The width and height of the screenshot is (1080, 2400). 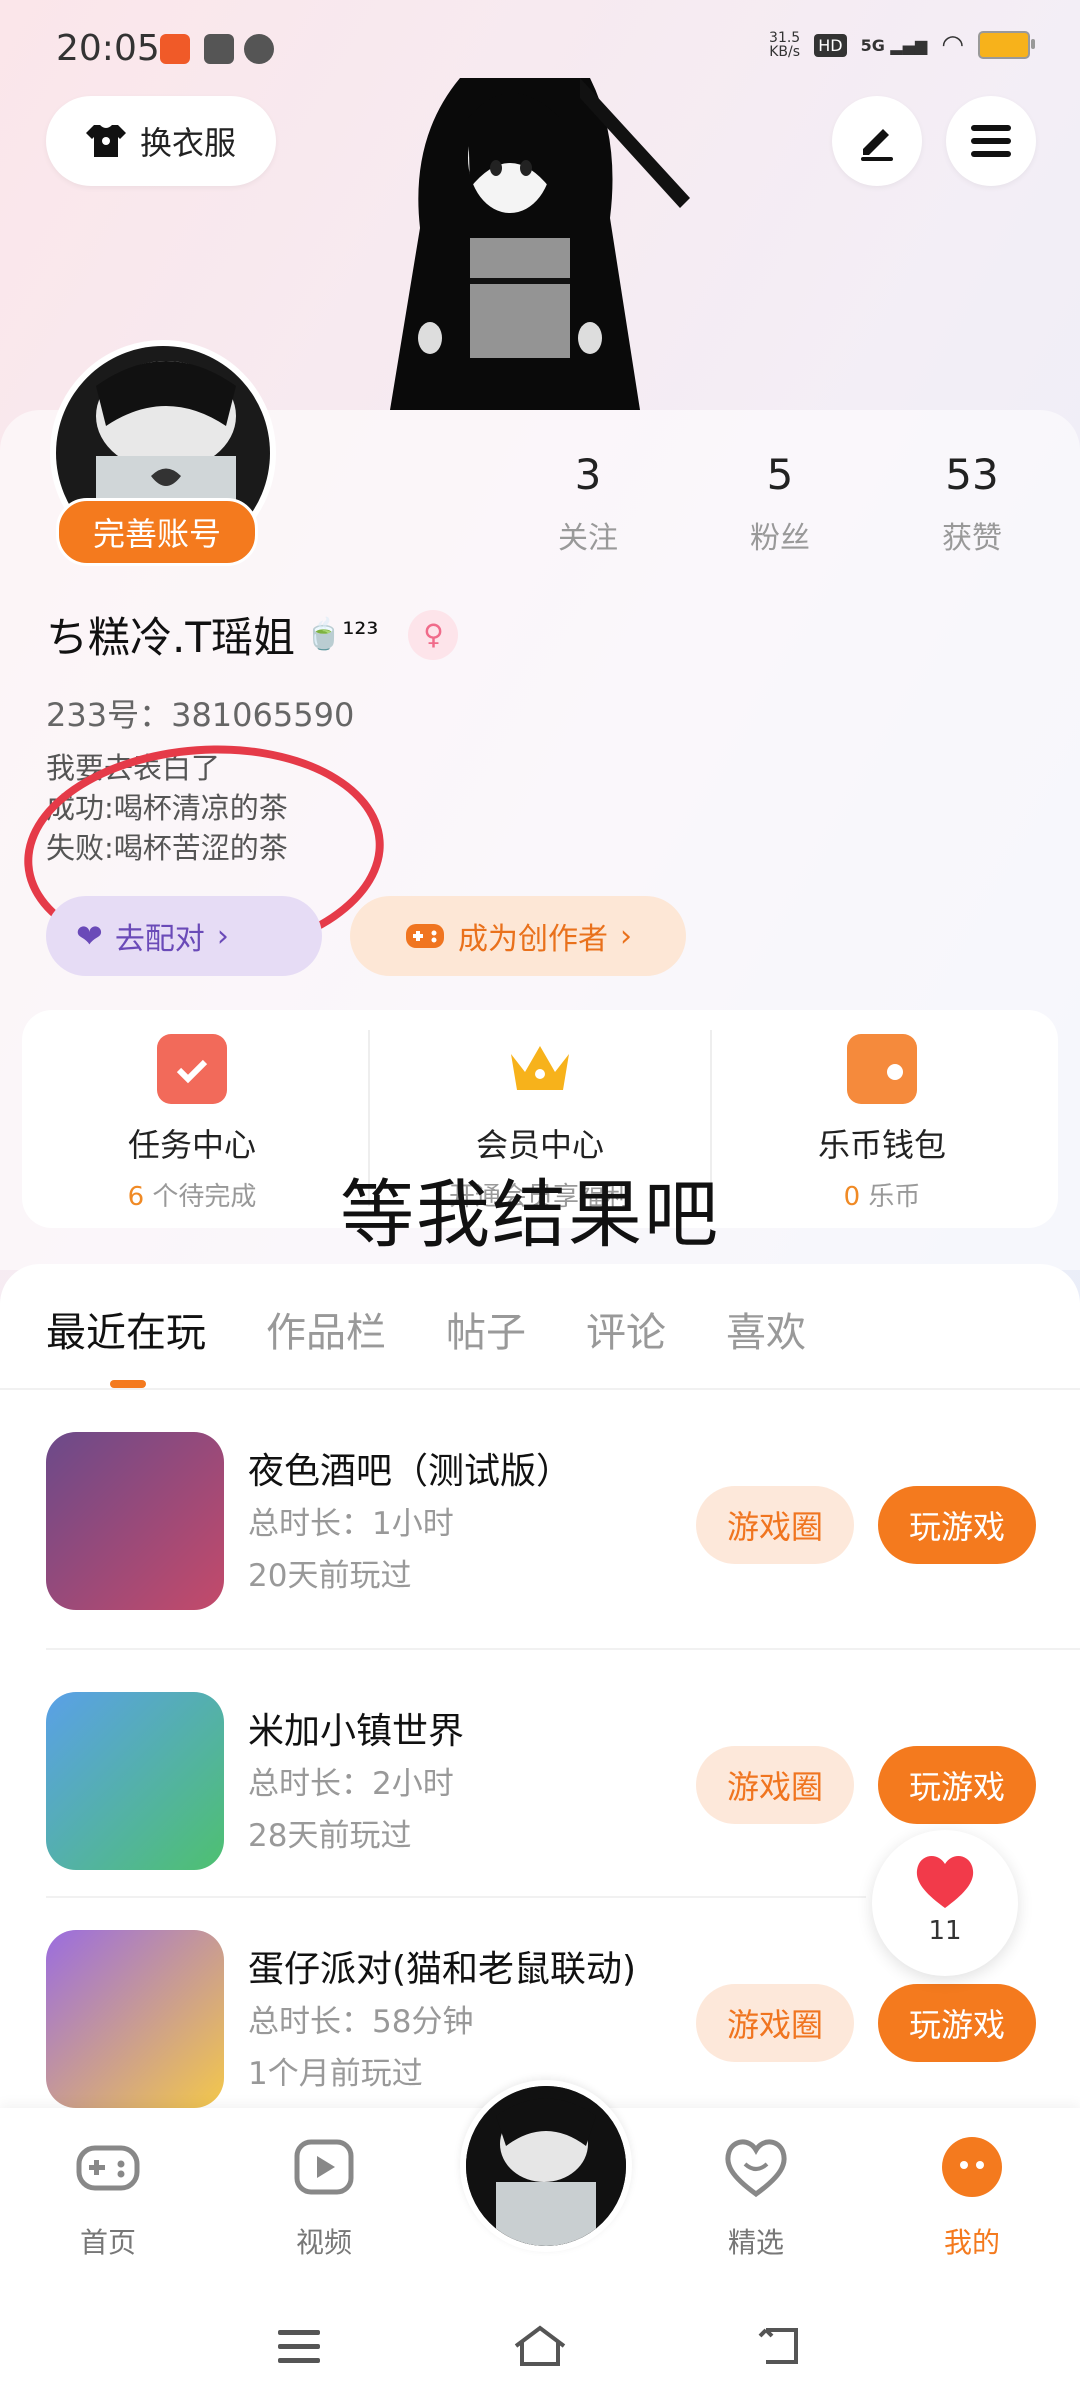 What do you see at coordinates (126, 1329) in the screenshot?
I see `tab-recent: 最近在玩` at bounding box center [126, 1329].